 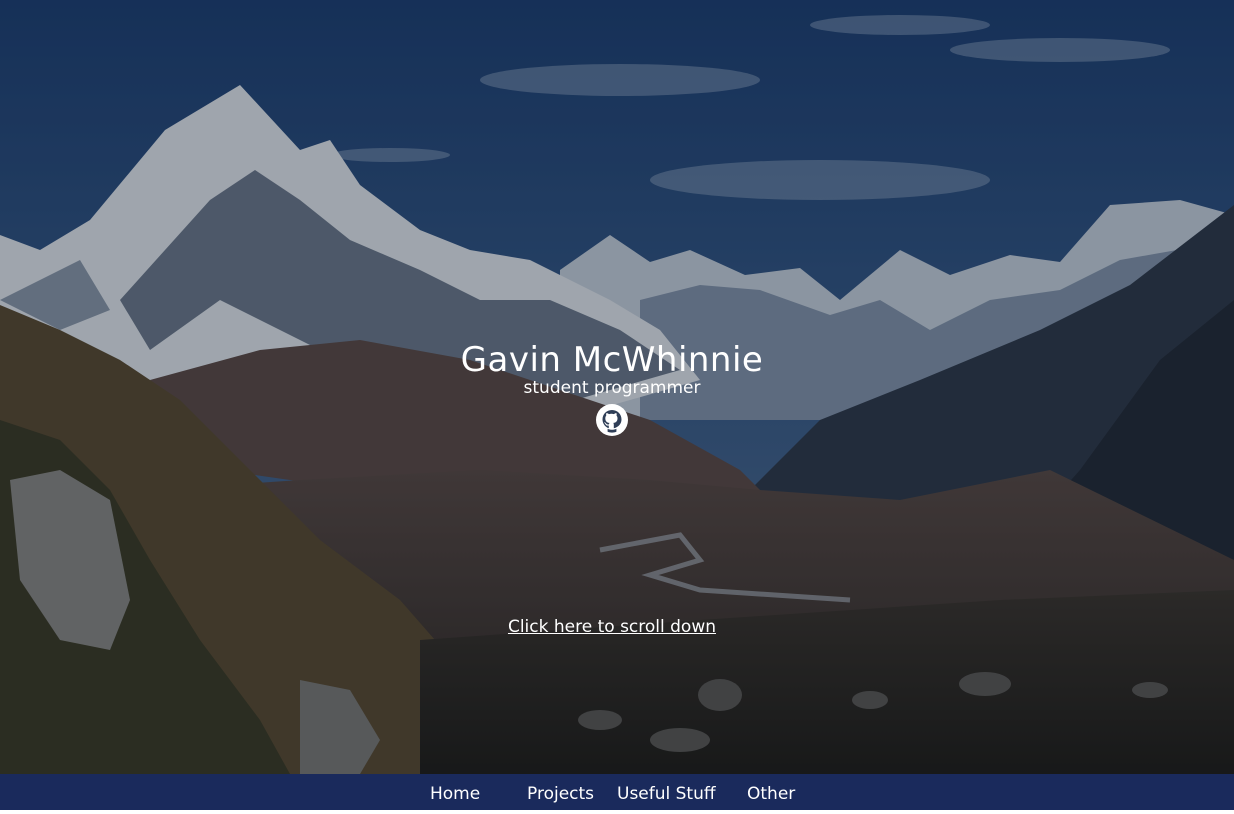 I want to click on nav-item-other: Other, so click(x=771, y=792).